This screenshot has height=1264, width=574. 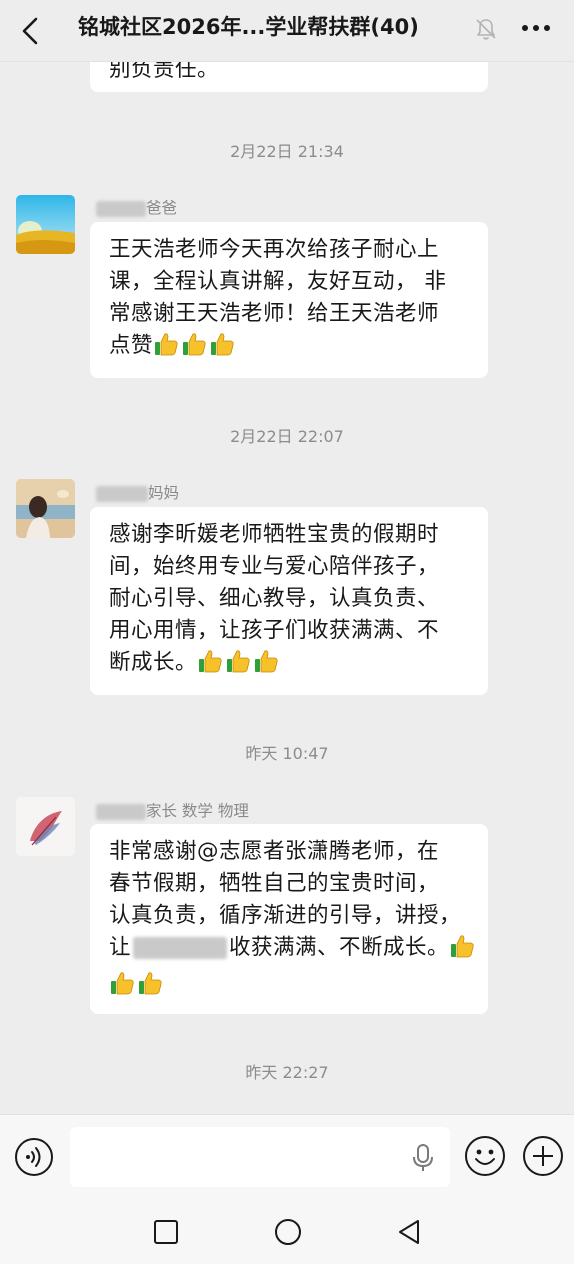 I want to click on message-line: 间，始终用专业与爱心陪伴孩子，, so click(x=274, y=566).